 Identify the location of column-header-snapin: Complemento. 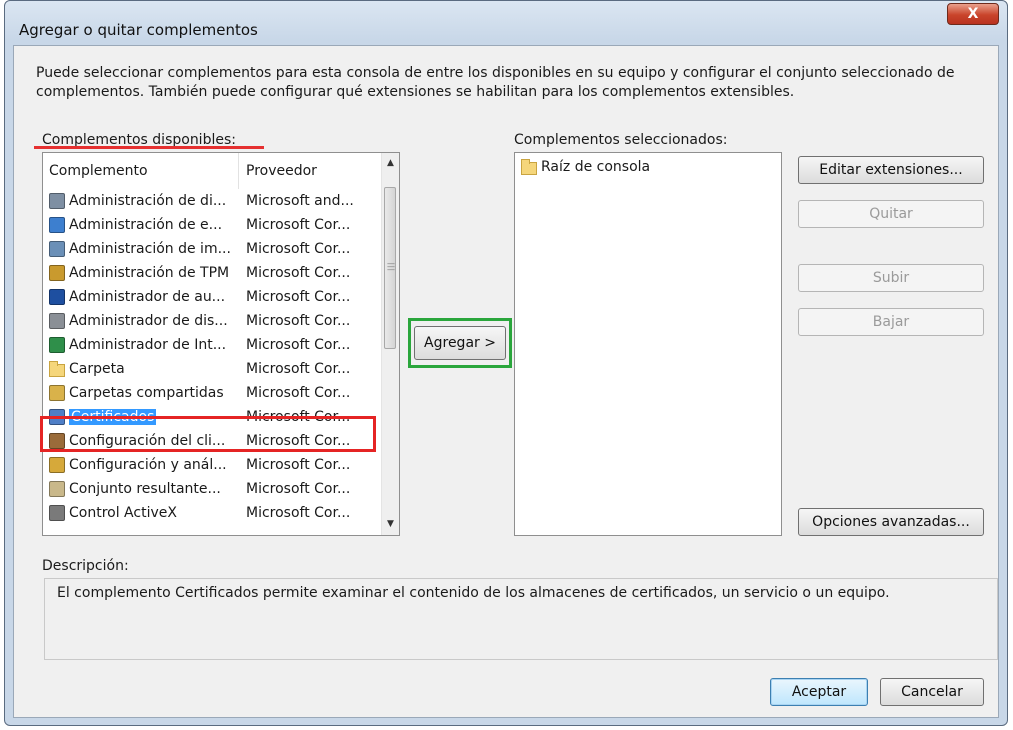
(141, 171).